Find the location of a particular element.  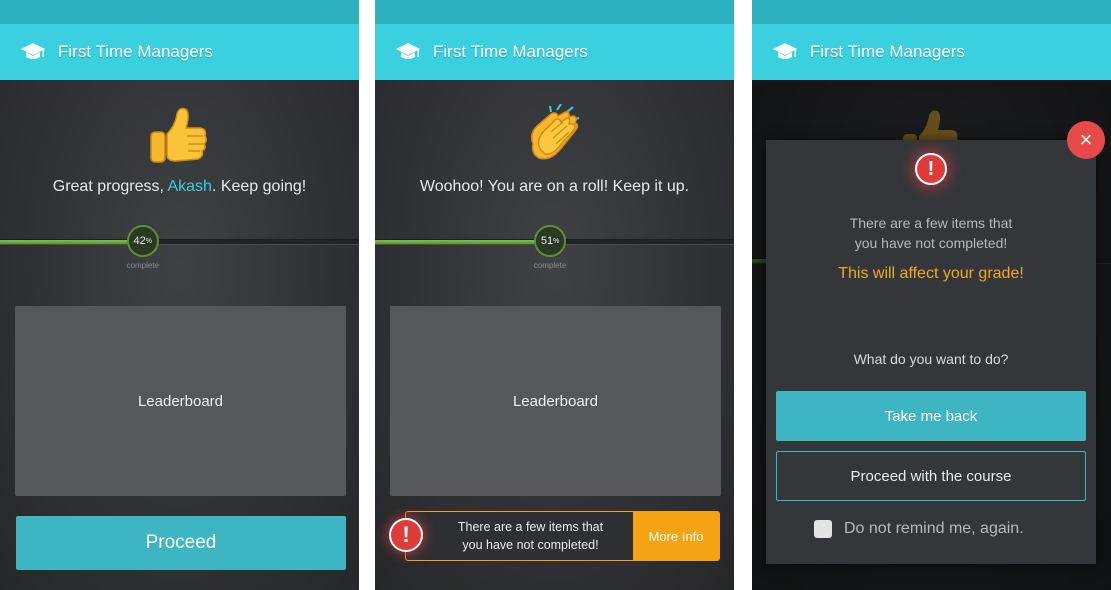

do-not-remind-label: Do not remind me, again. is located at coordinates (934, 528).